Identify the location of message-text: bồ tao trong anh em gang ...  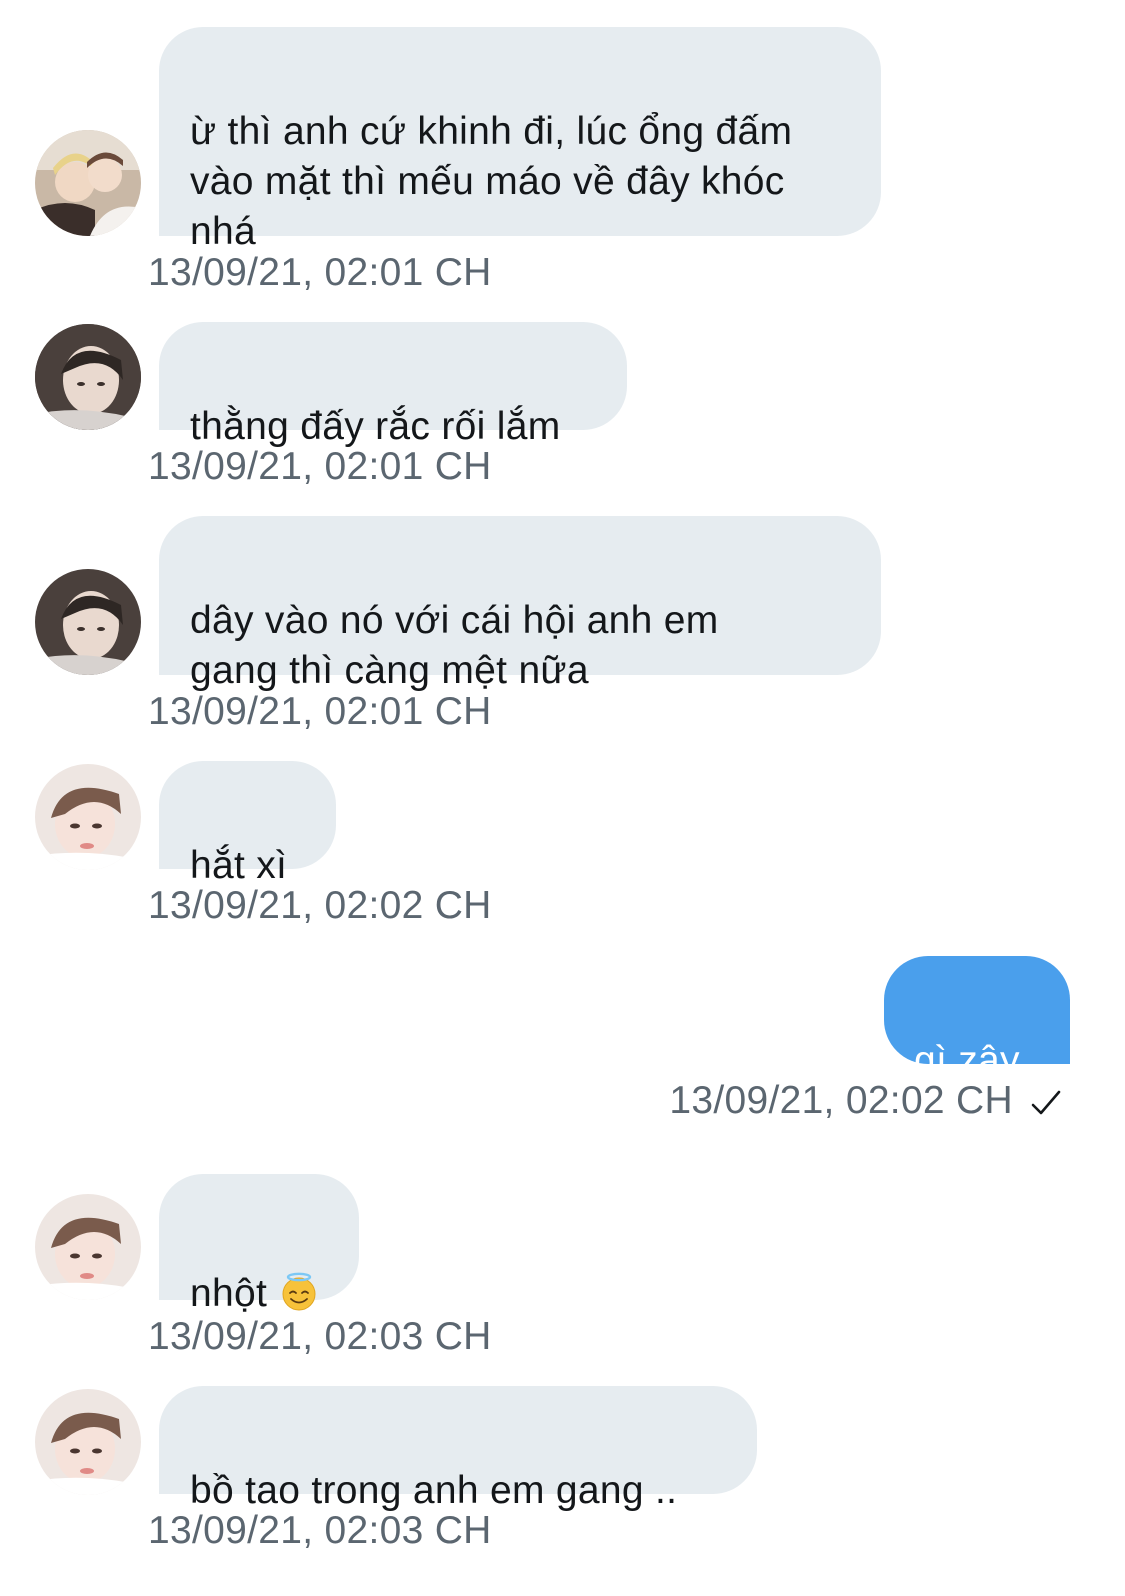
(434, 1490).